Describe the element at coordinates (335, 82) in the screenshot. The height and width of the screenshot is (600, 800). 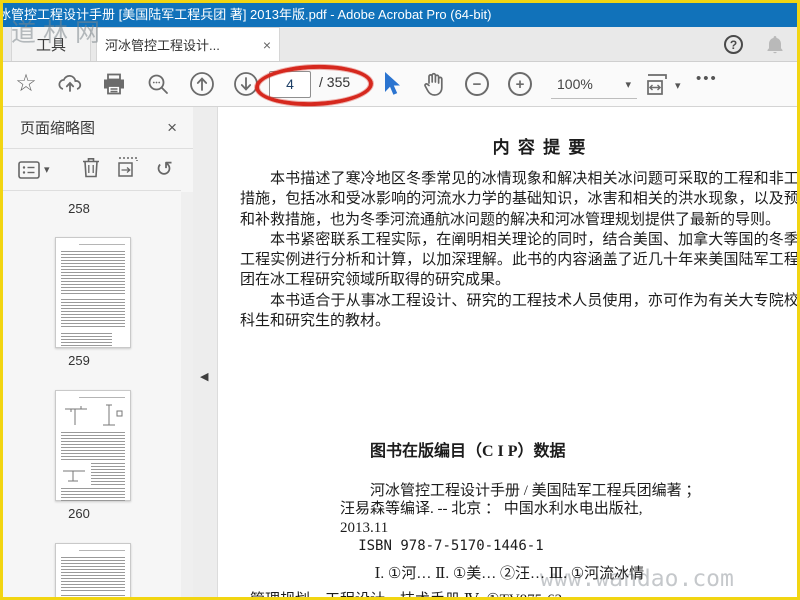
I see `page-total-label: / 355` at that location.